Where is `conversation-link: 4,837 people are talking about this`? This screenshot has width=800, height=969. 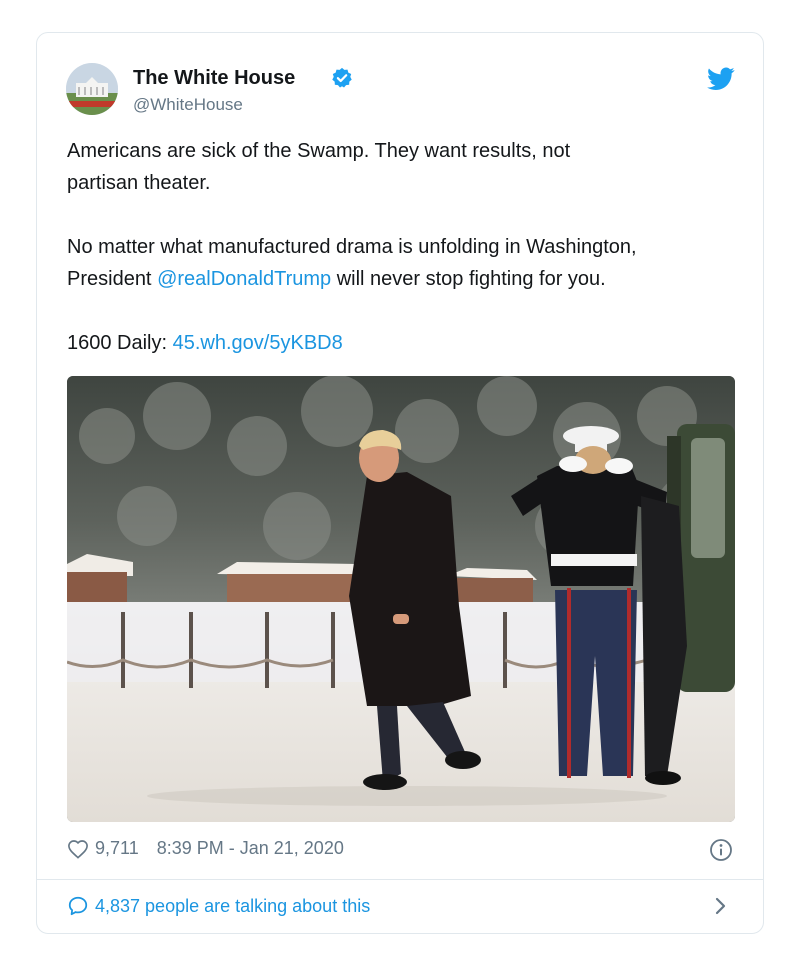
conversation-link: 4,837 people are talking about this is located at coordinates (218, 906).